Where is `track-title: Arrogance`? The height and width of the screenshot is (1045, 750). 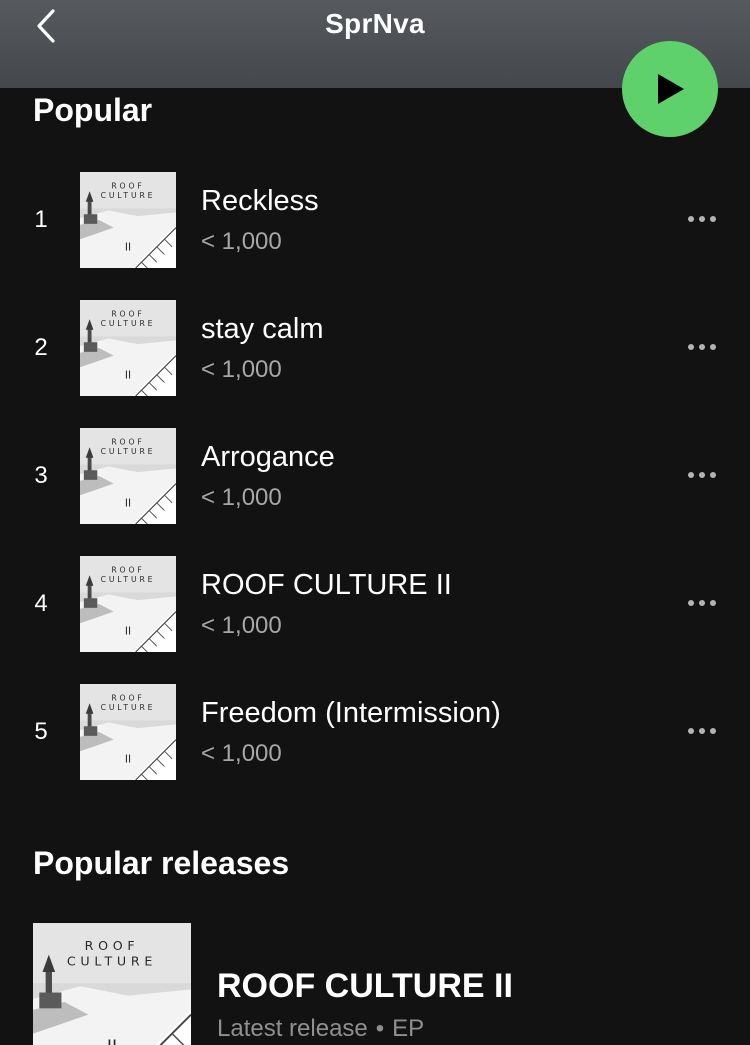
track-title: Arrogance is located at coordinates (268, 457).